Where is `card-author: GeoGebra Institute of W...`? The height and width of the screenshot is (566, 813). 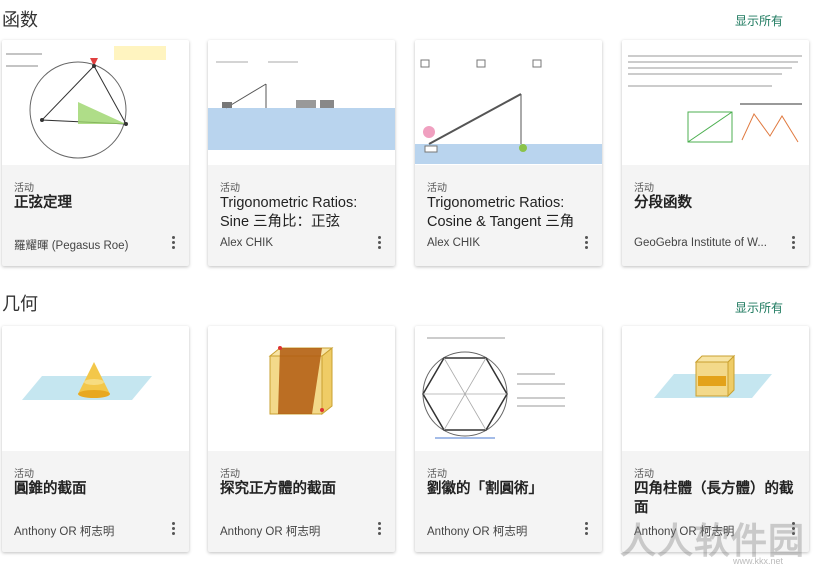 card-author: GeoGebra Institute of W... is located at coordinates (709, 243).